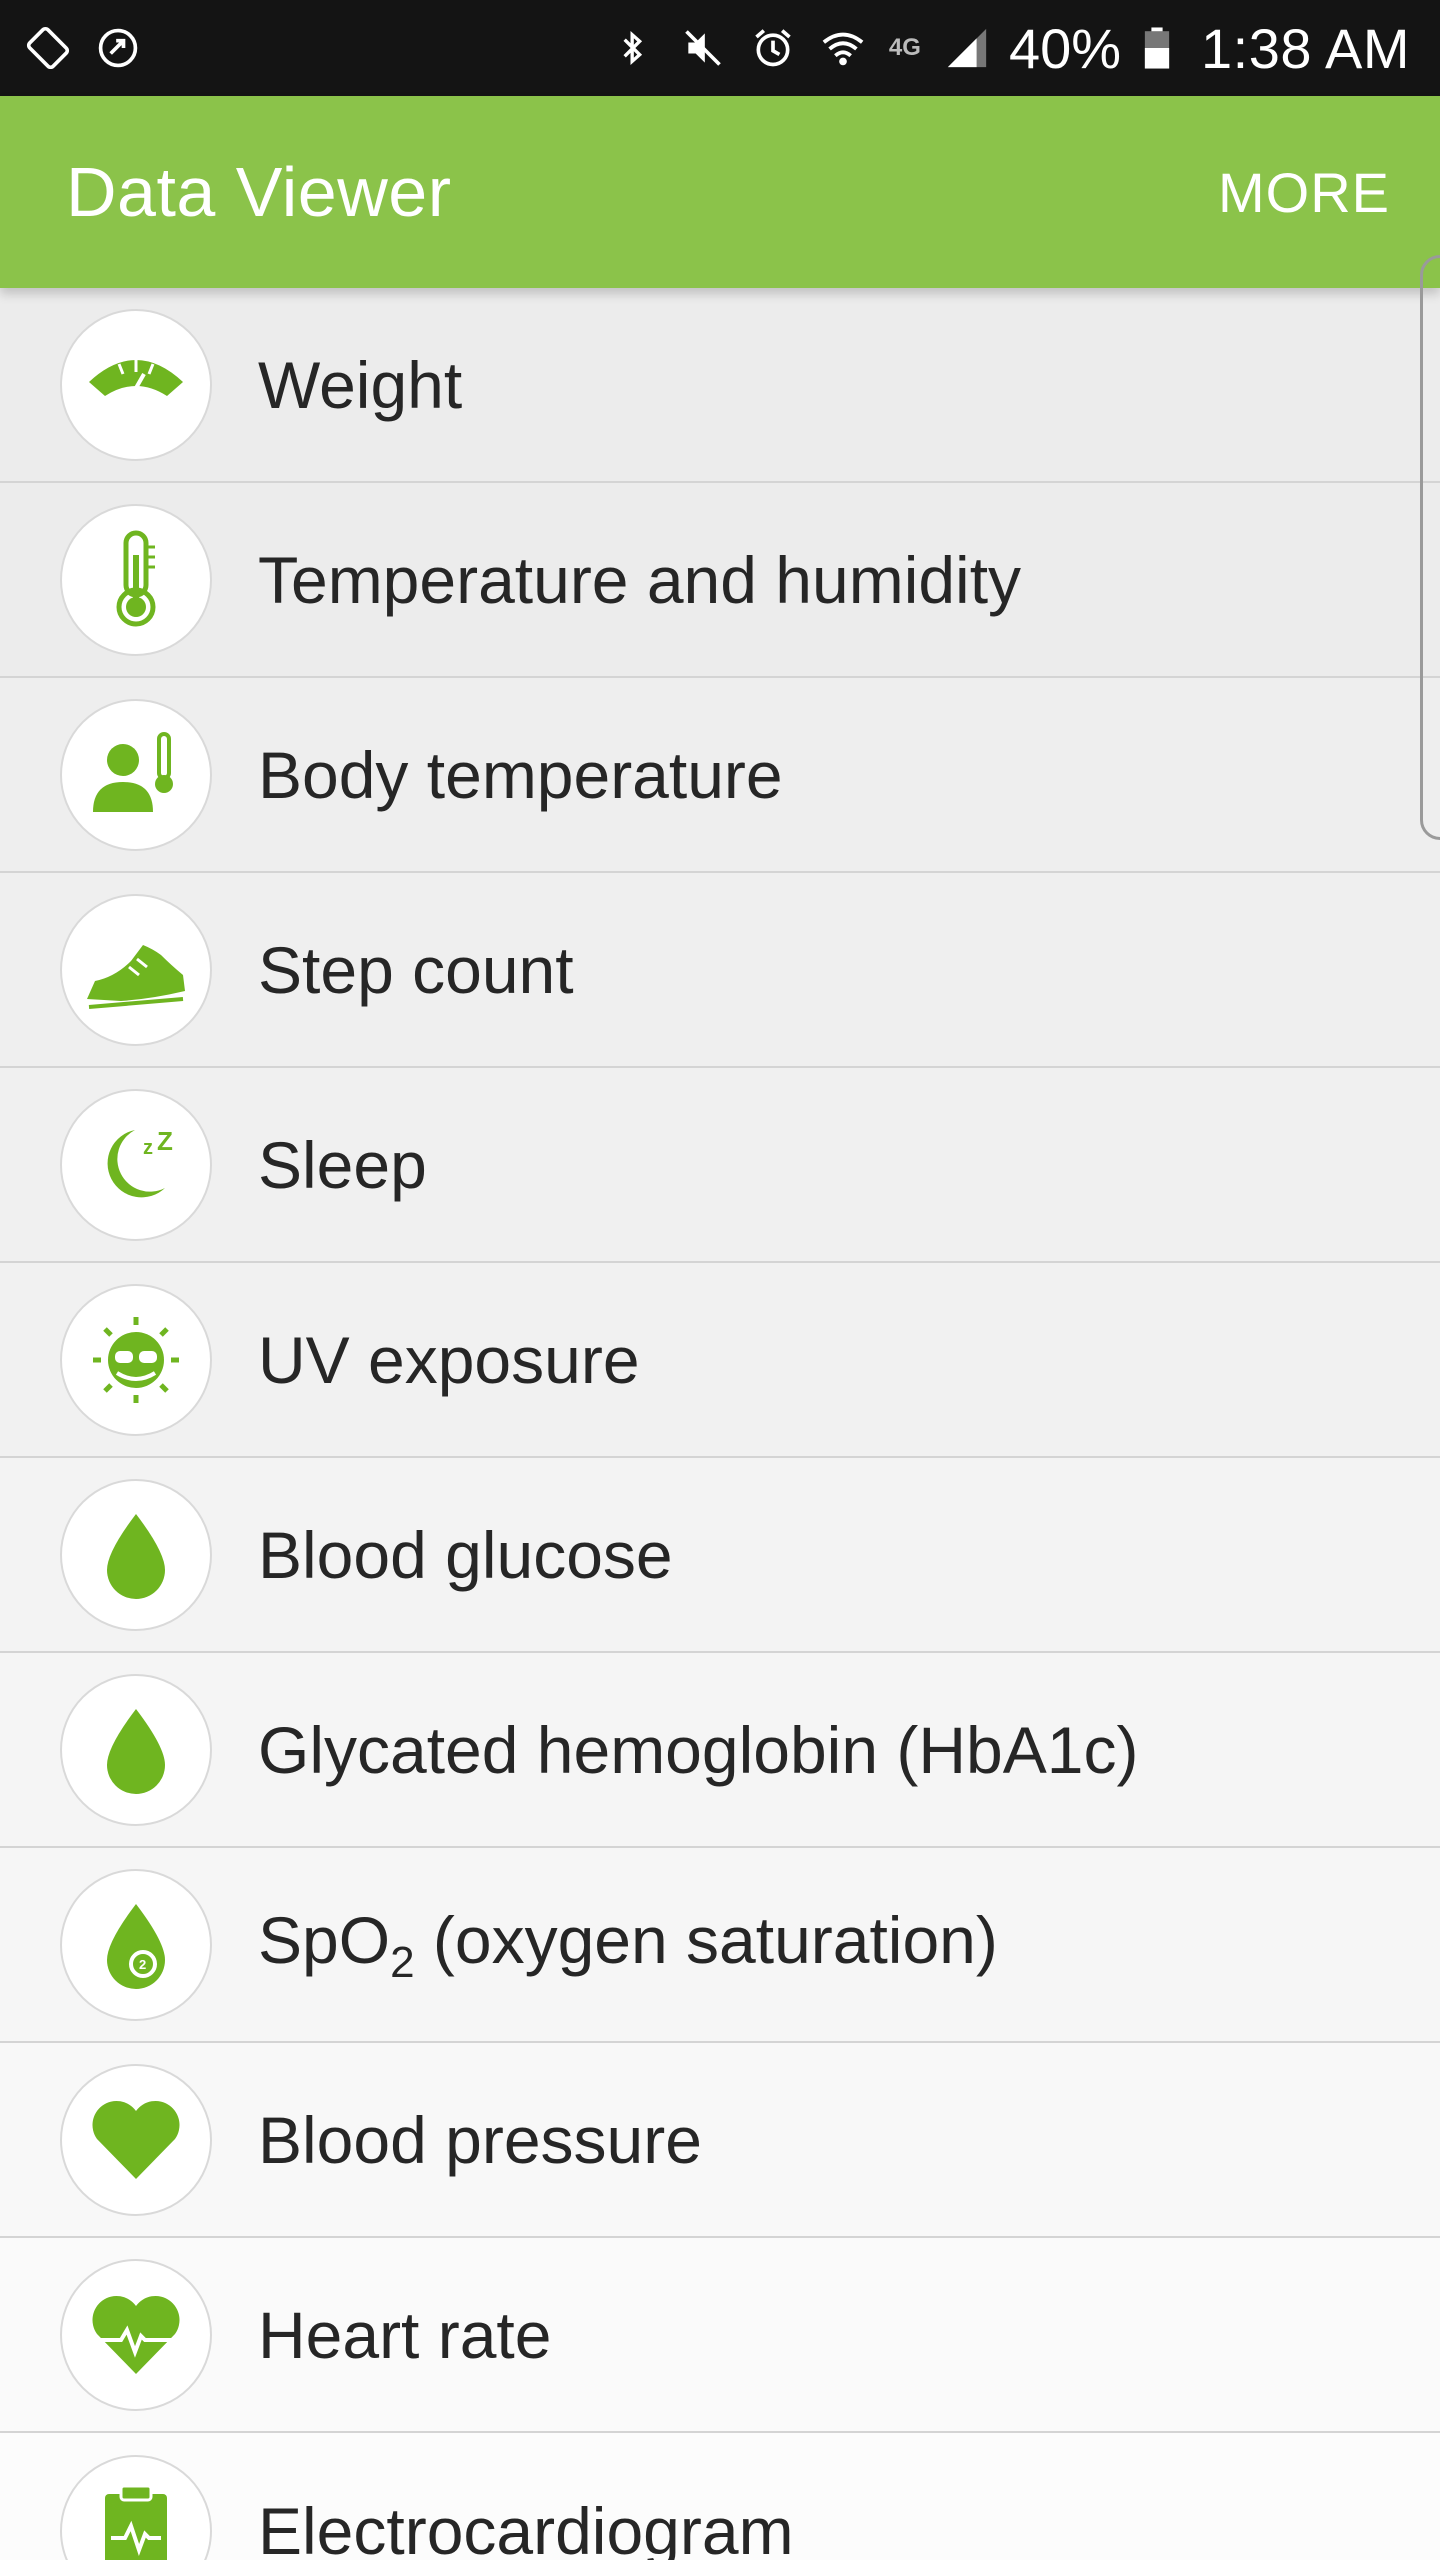 The height and width of the screenshot is (2560, 1440). I want to click on item-label: SpO2 (oxygen saturation), so click(628, 1945).